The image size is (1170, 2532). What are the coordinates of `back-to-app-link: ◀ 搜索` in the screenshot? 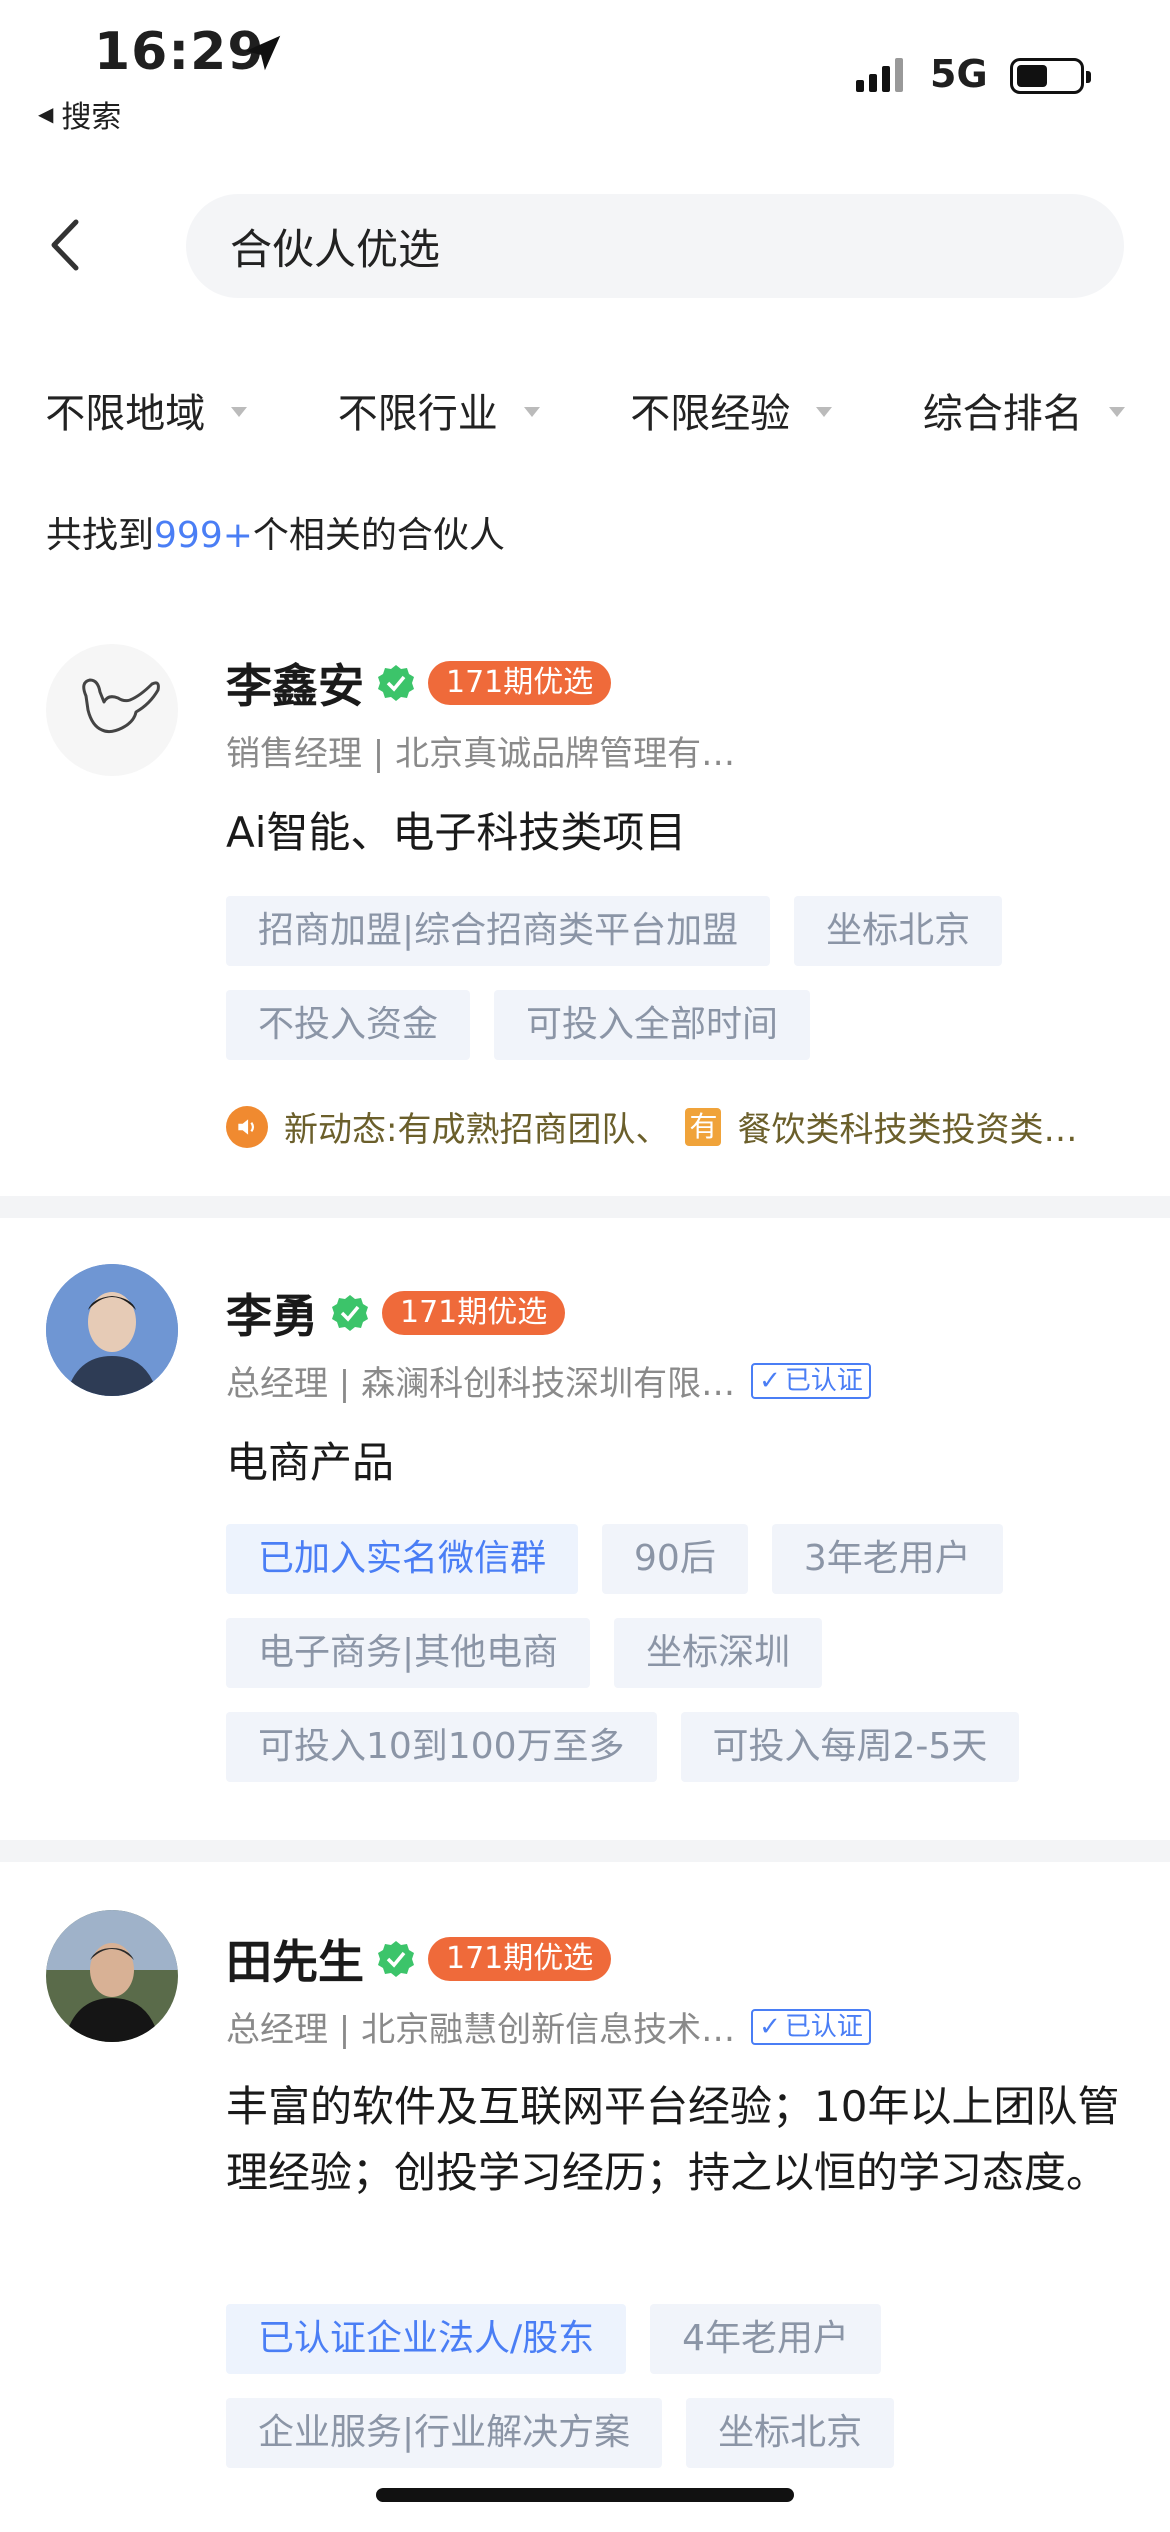 It's located at (79, 114).